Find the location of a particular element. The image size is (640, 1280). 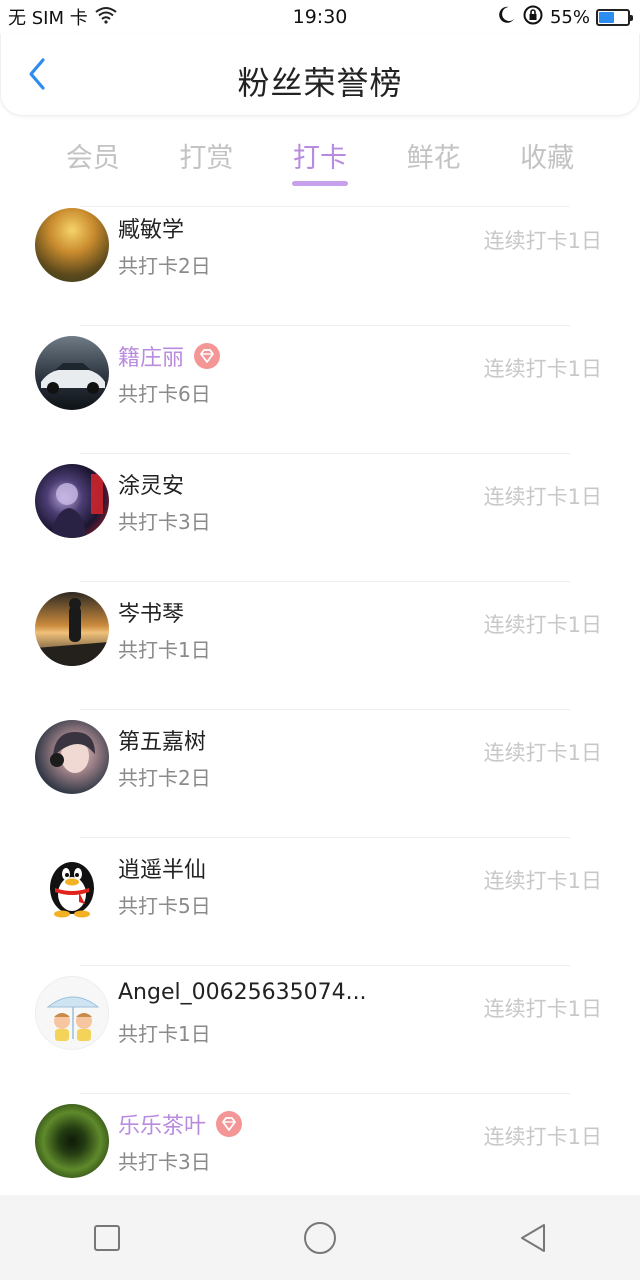

system-back-button is located at coordinates (533, 1238).